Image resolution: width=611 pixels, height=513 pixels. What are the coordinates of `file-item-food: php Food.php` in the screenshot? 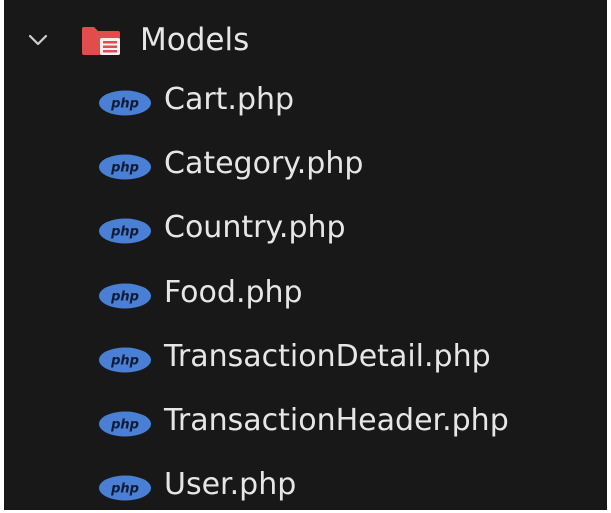 It's located at (305, 301).